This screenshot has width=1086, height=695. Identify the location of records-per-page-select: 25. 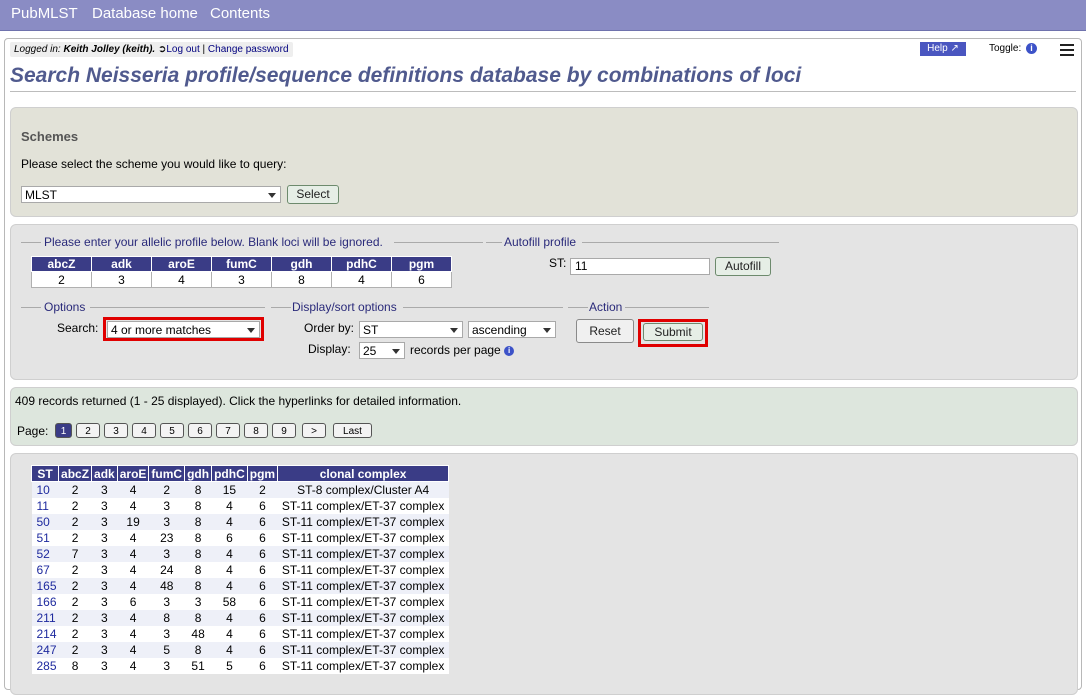
(382, 350).